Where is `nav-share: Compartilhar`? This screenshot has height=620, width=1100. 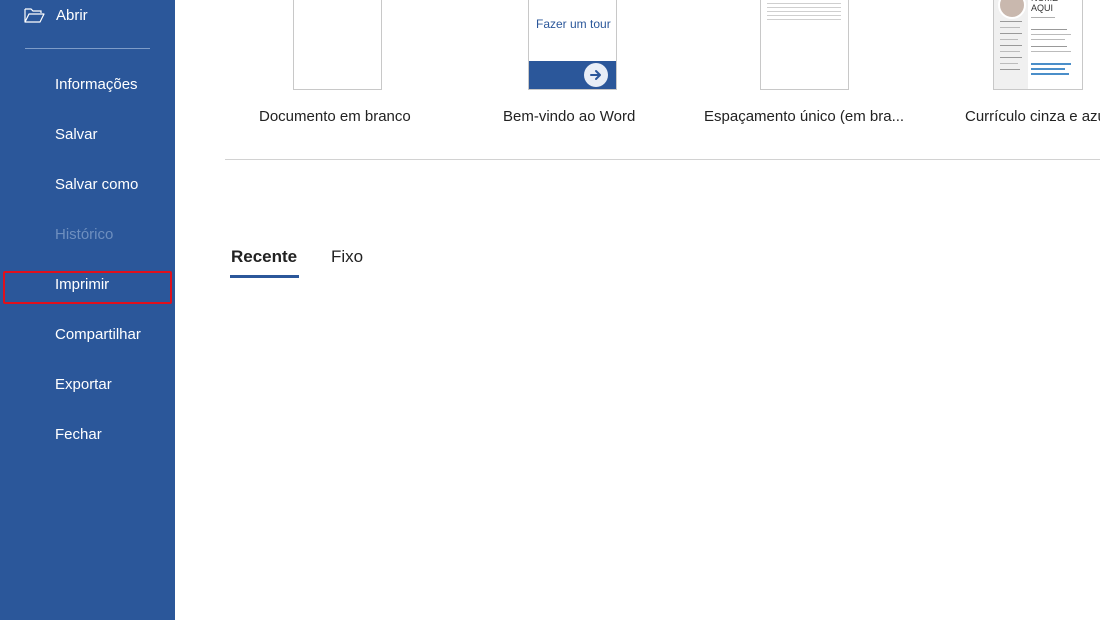
nav-share: Compartilhar is located at coordinates (98, 335).